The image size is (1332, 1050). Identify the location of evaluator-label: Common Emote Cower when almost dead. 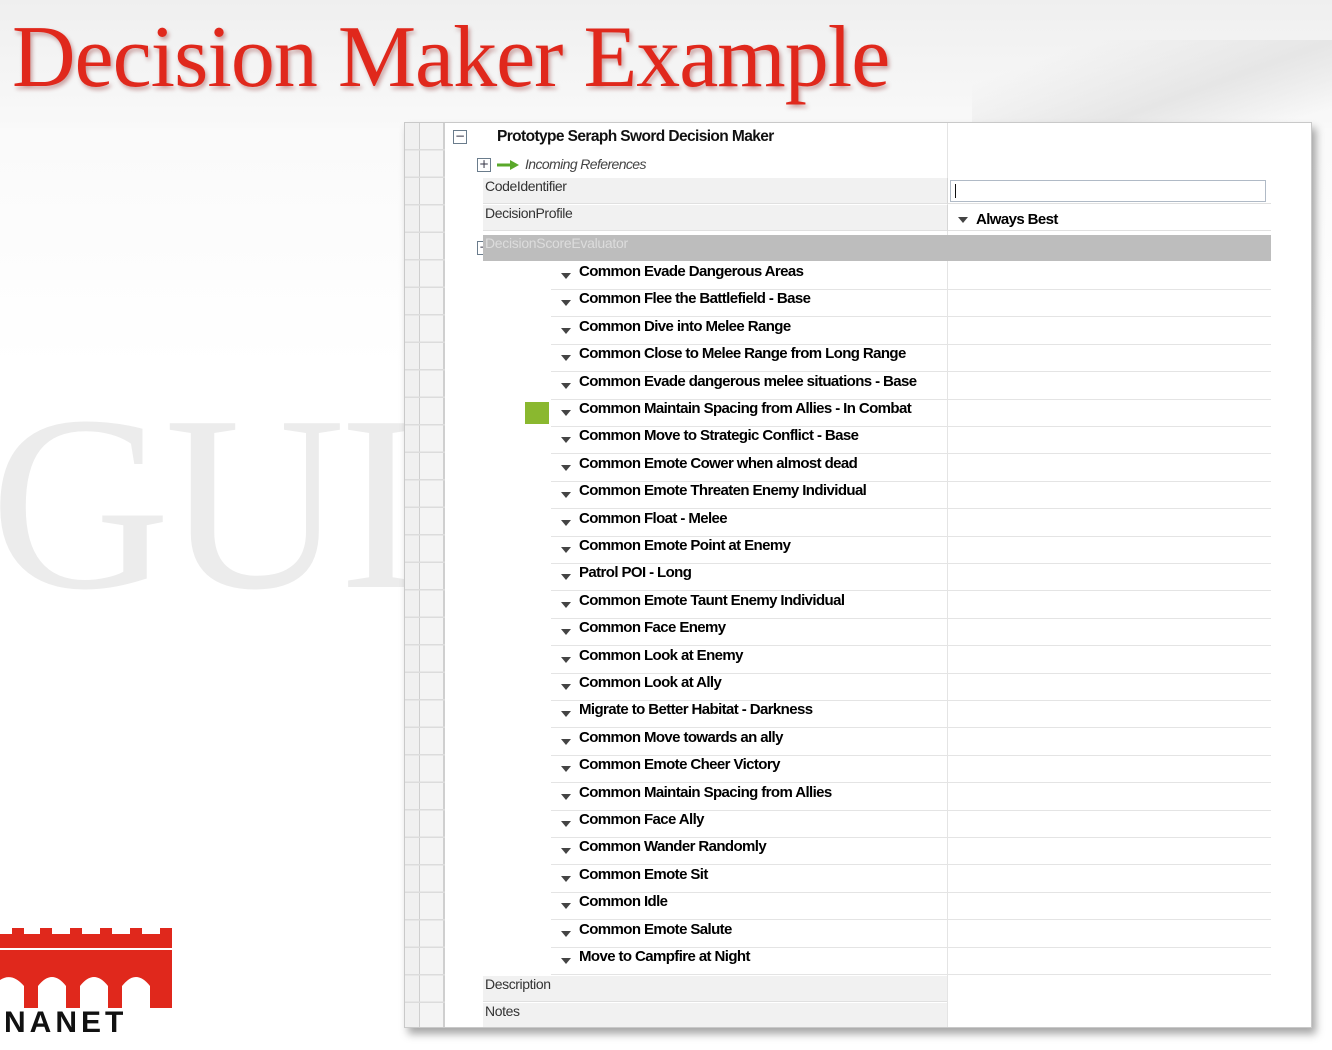
(718, 463).